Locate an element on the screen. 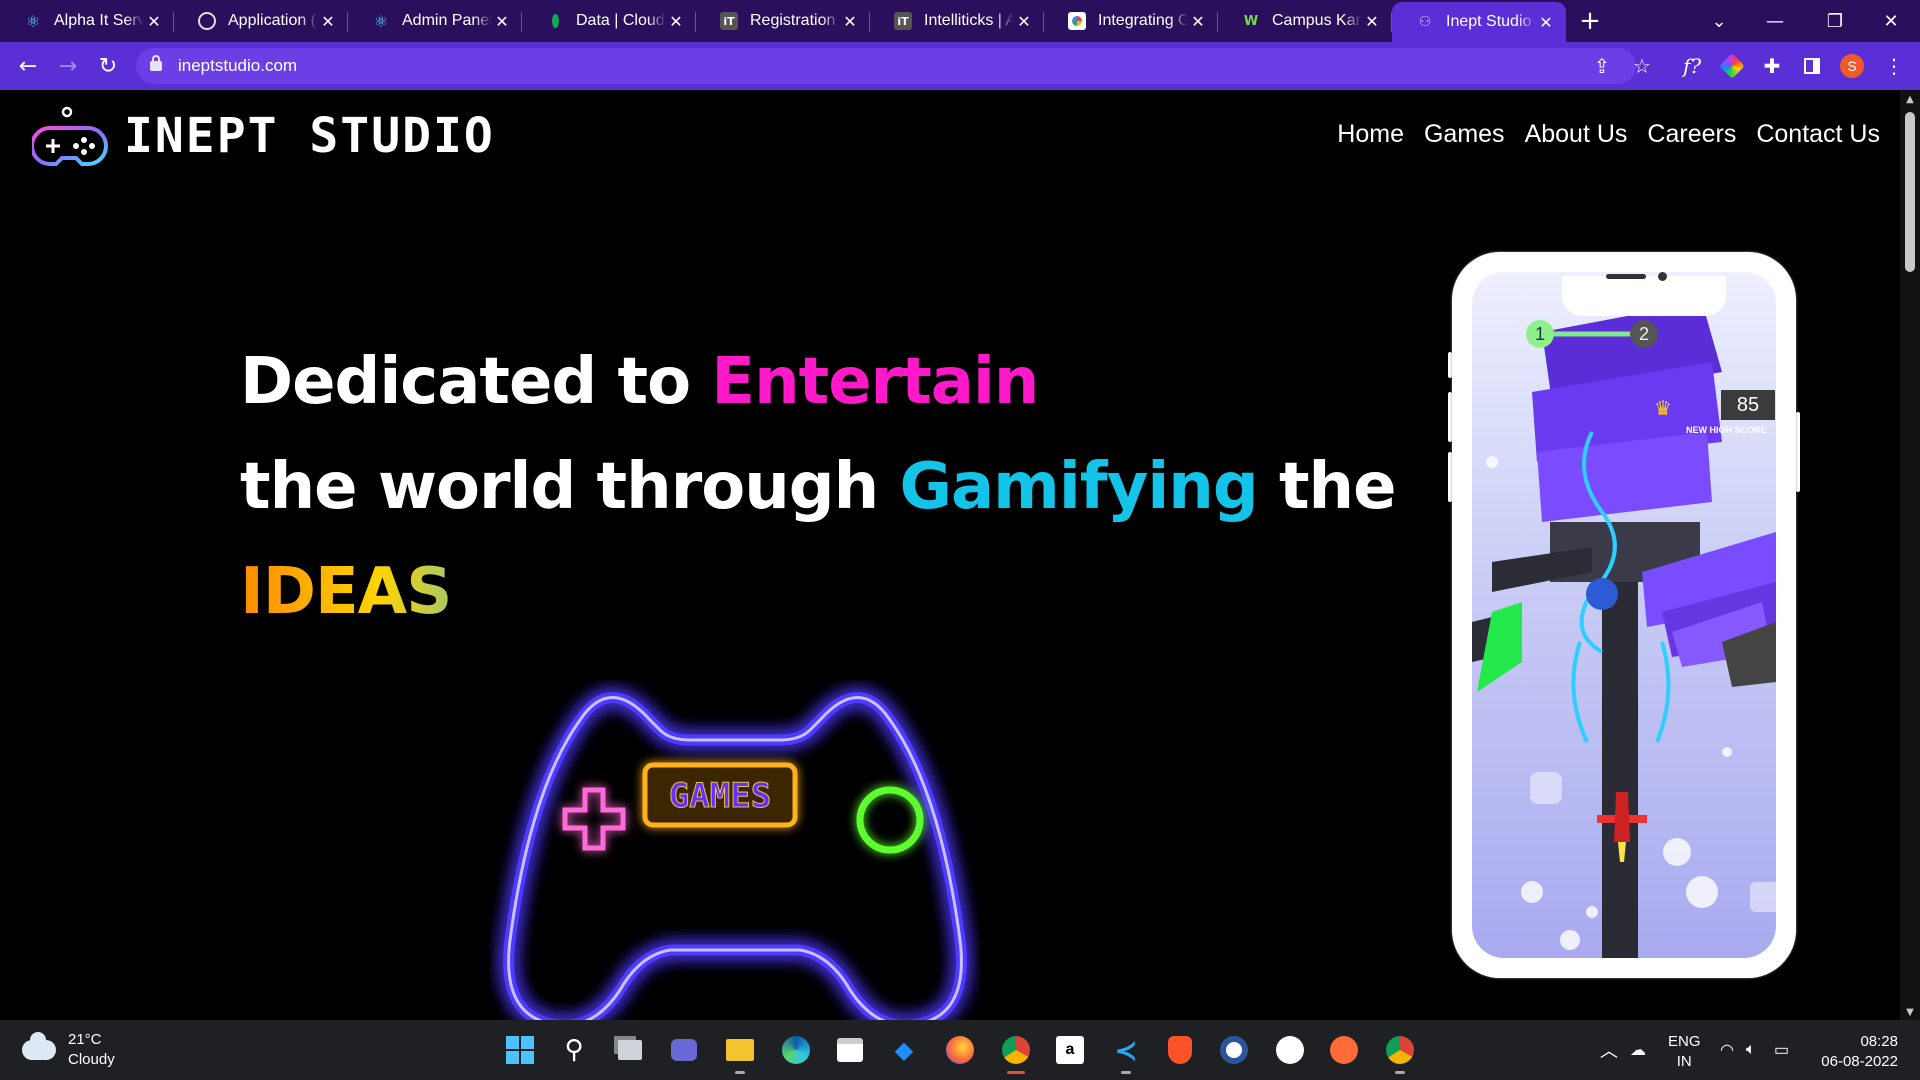 This screenshot has height=1080, width=1920. tab-registration: iT Registration – ✕ is located at coordinates (783, 21).